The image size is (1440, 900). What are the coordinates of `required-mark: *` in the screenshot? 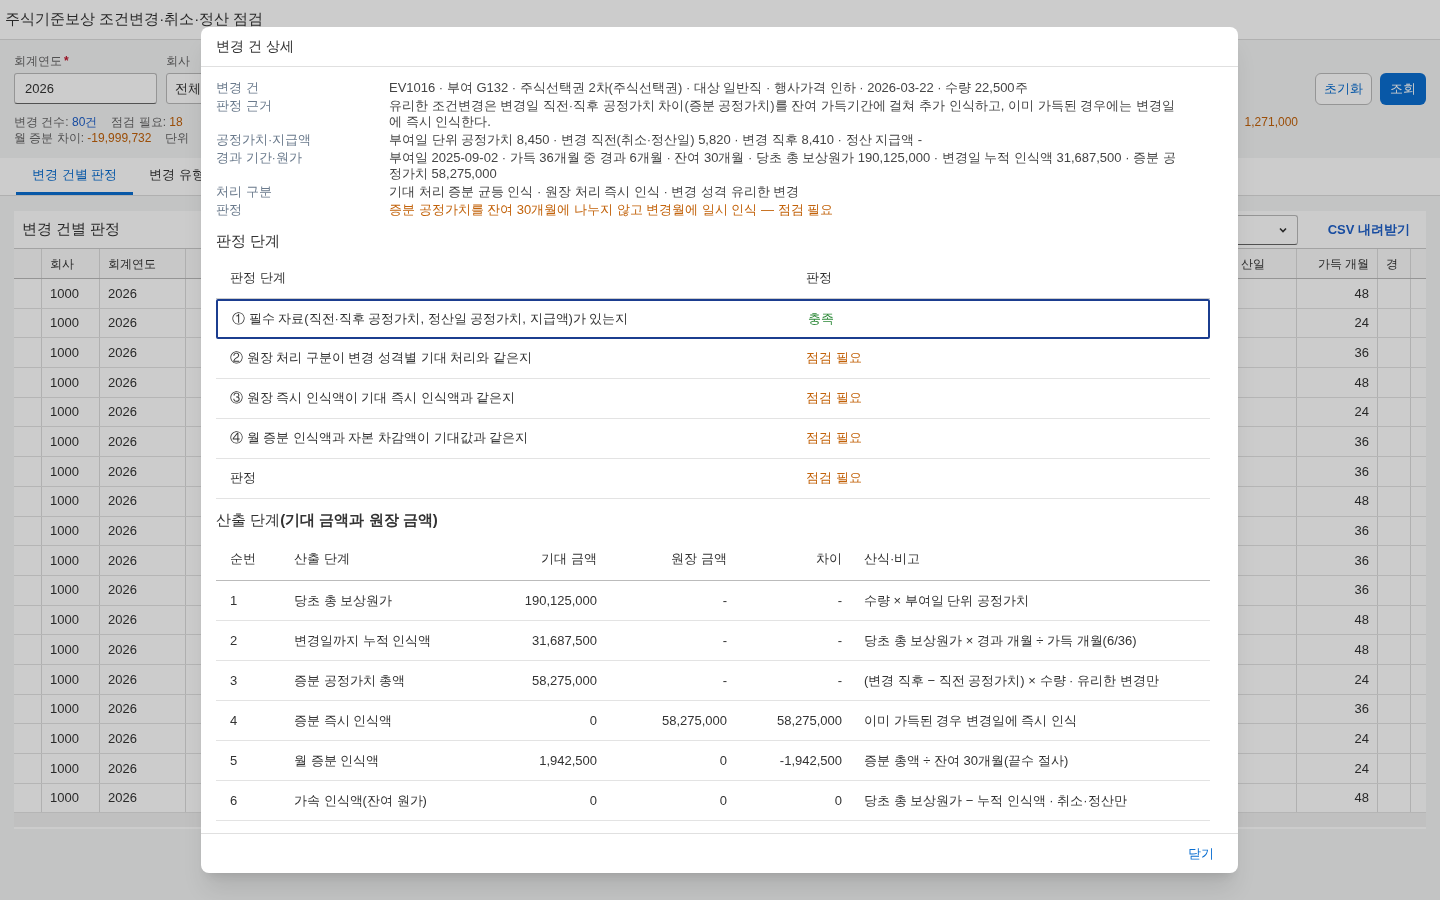 It's located at (66, 61).